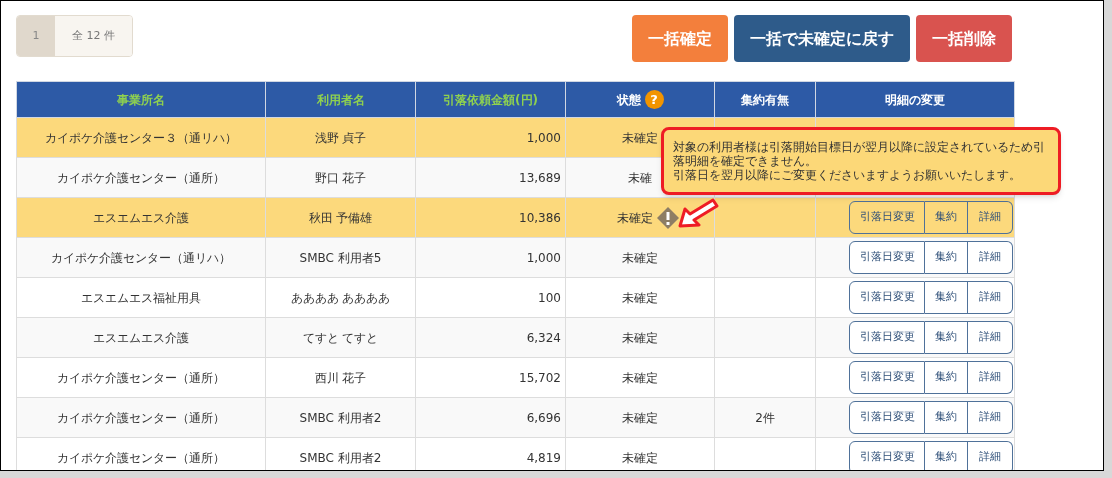 This screenshot has height=478, width=1112. Describe the element at coordinates (847, 175) in the screenshot. I see `tooltip-text: 引落日を翌月以降にご変更くださいますようお願いいたします。` at that location.